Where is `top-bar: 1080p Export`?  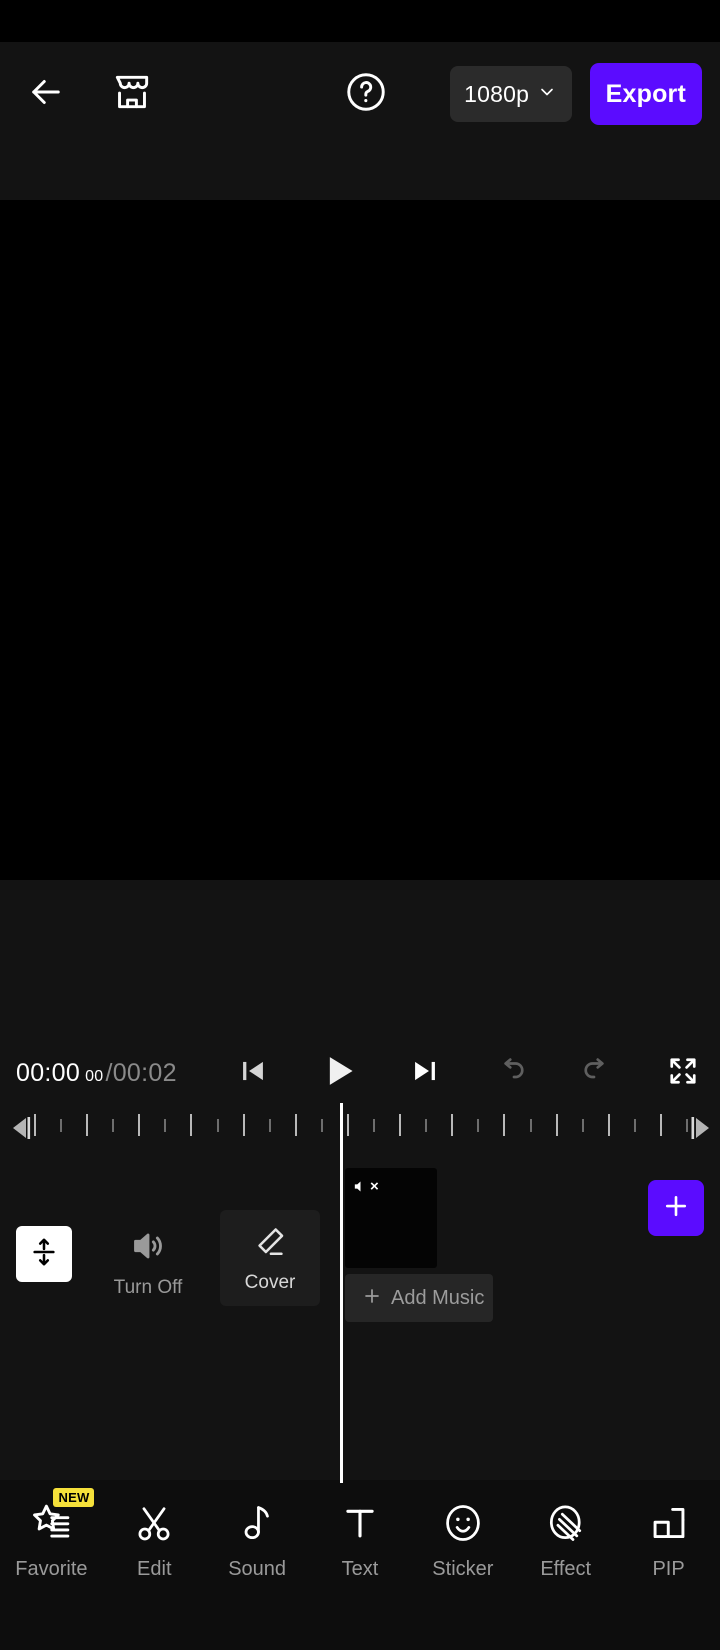 top-bar: 1080p Export is located at coordinates (360, 121).